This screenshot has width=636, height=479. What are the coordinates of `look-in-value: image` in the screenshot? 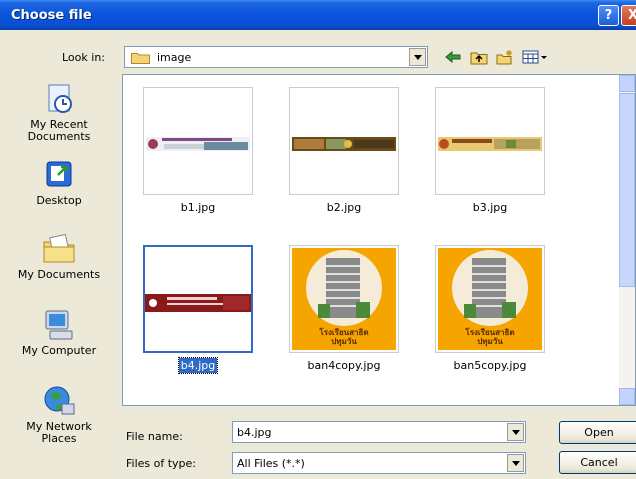 It's located at (174, 57).